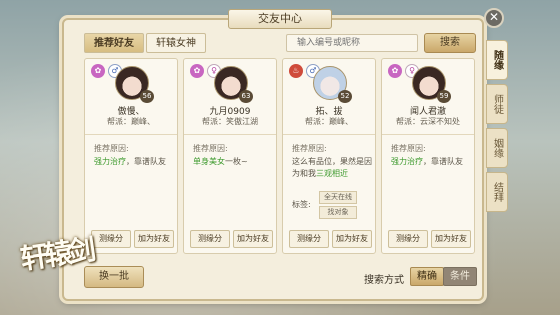 The width and height of the screenshot is (560, 315). Describe the element at coordinates (280, 19) in the screenshot. I see `window-title: 交友中心` at that location.